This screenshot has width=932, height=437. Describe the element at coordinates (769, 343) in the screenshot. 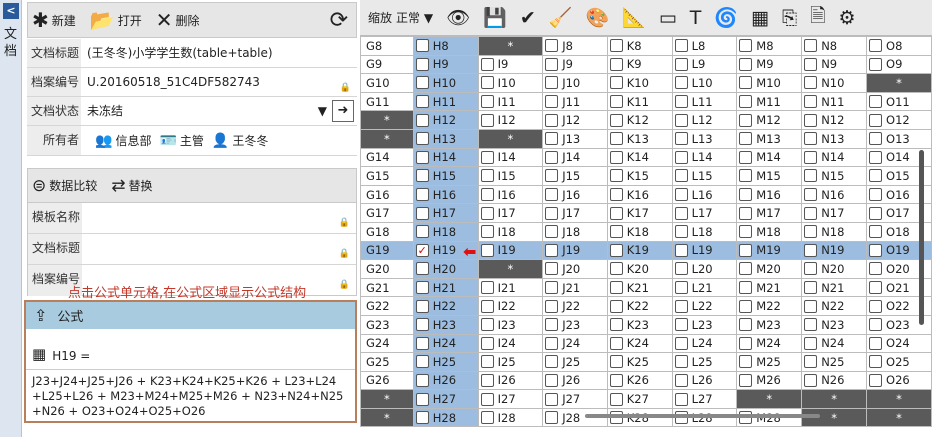

I see `grid-cell-M24: M24` at that location.